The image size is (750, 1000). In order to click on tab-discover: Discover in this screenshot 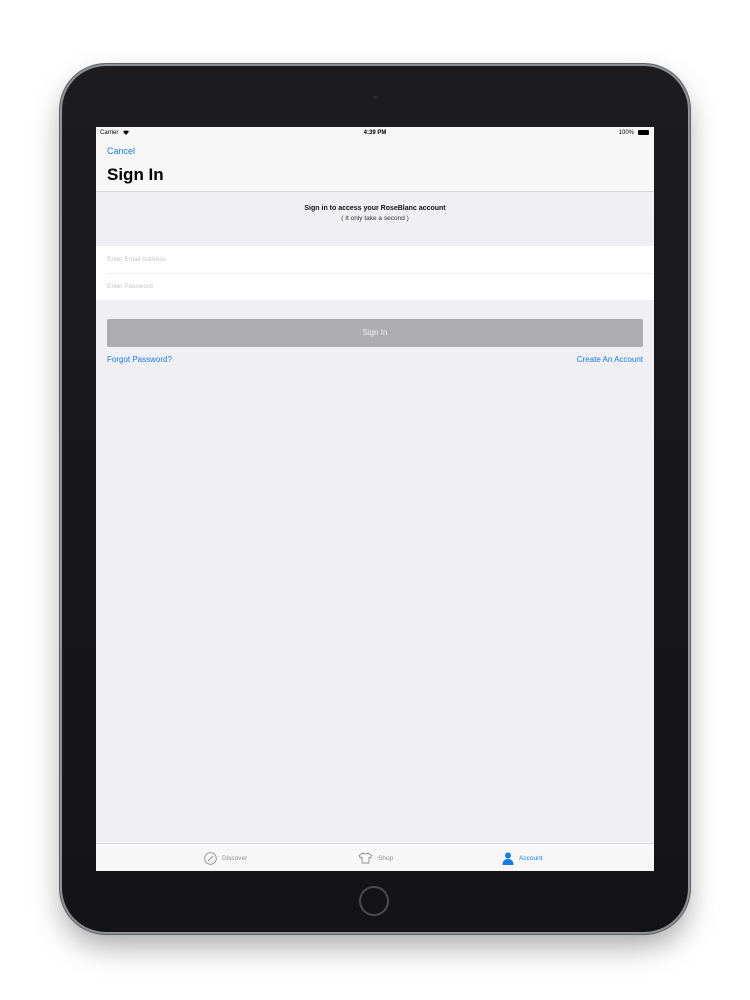, I will do `click(225, 858)`.